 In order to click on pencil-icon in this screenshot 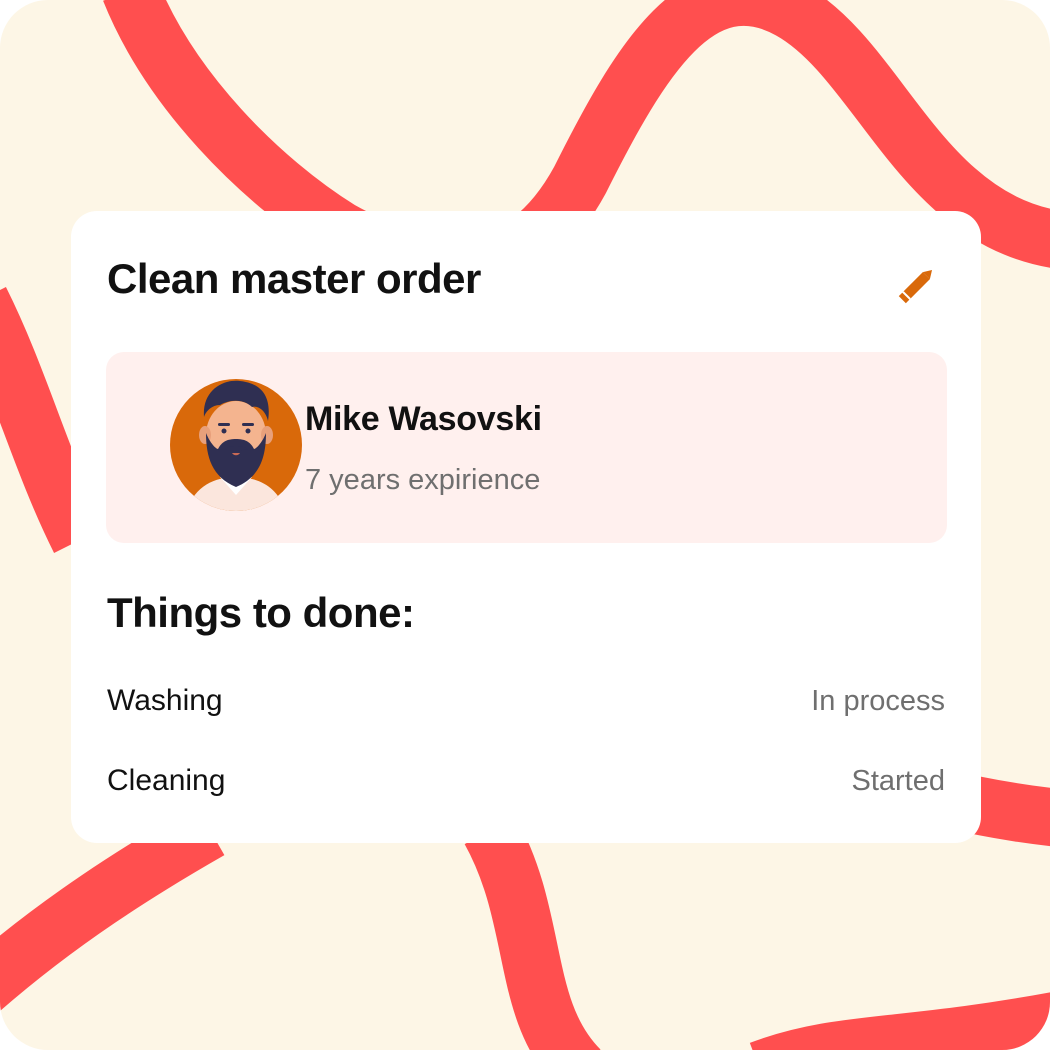, I will do `click(915, 286)`.